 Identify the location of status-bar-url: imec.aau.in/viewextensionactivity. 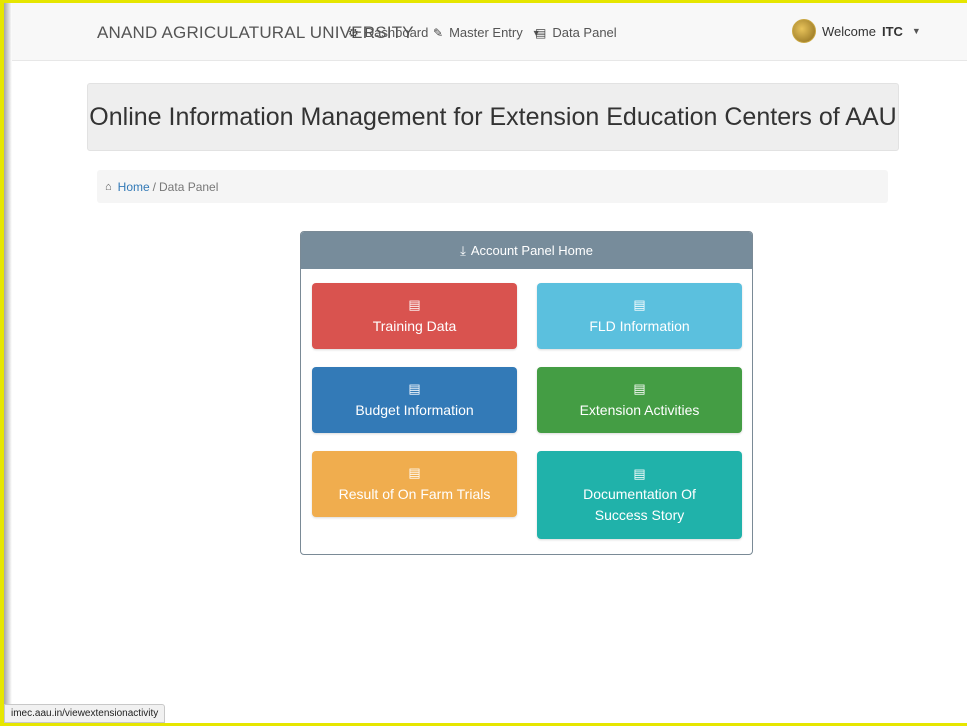
(85, 713).